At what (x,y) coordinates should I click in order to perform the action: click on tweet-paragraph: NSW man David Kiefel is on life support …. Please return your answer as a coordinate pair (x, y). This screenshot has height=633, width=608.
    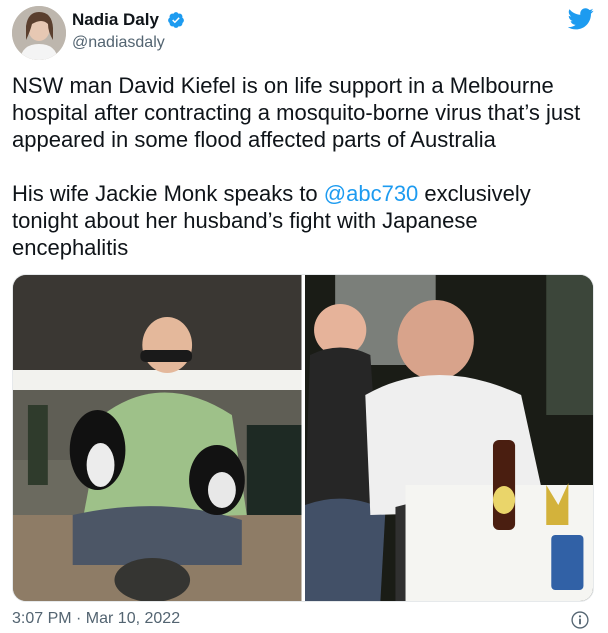
    Looking at the image, I should click on (296, 112).